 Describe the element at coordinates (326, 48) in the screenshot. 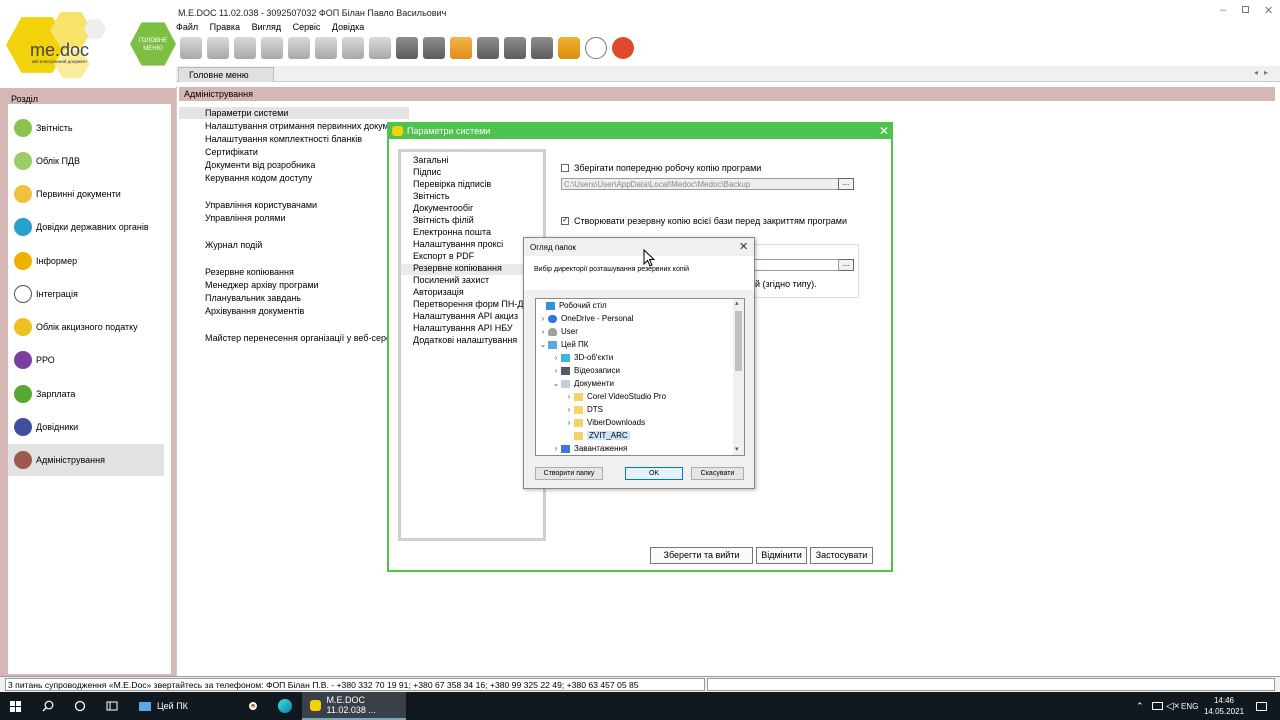

I see `add-icon` at that location.